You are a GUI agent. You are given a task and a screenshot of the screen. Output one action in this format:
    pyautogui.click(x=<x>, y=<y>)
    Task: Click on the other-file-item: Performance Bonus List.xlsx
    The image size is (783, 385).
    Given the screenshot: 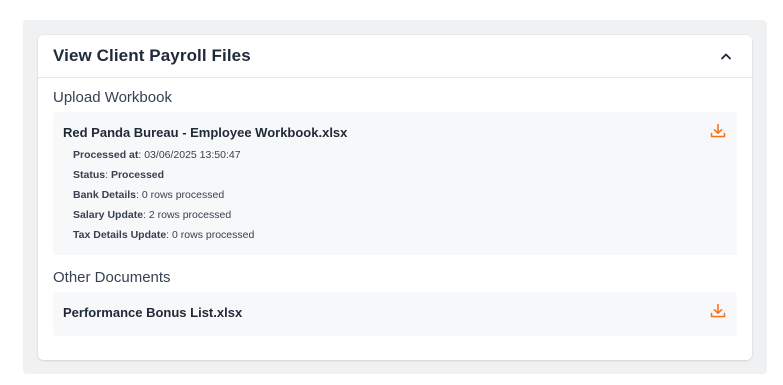 What is the action you would take?
    pyautogui.click(x=395, y=314)
    